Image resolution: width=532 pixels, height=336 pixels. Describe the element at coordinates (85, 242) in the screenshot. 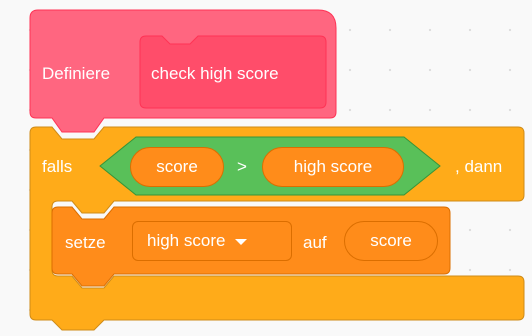

I see `set-keyword: setze` at that location.